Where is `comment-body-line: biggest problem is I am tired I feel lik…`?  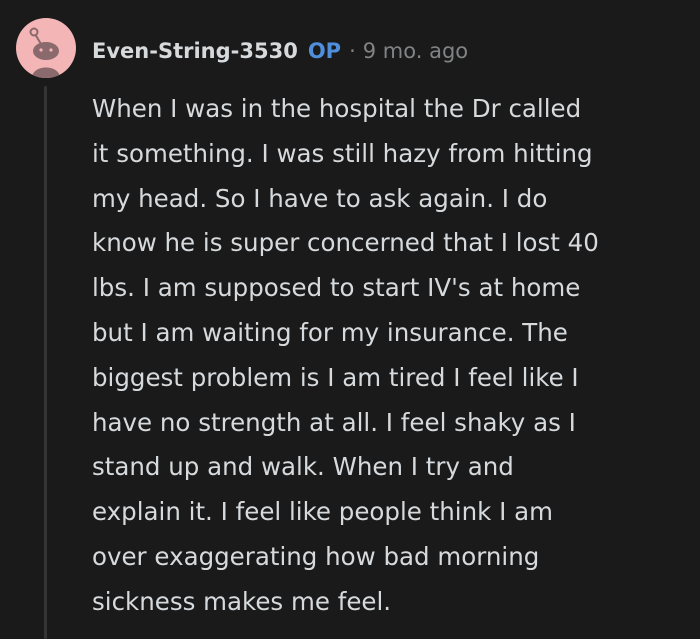 comment-body-line: biggest problem is I am tired I feel lik… is located at coordinates (335, 377).